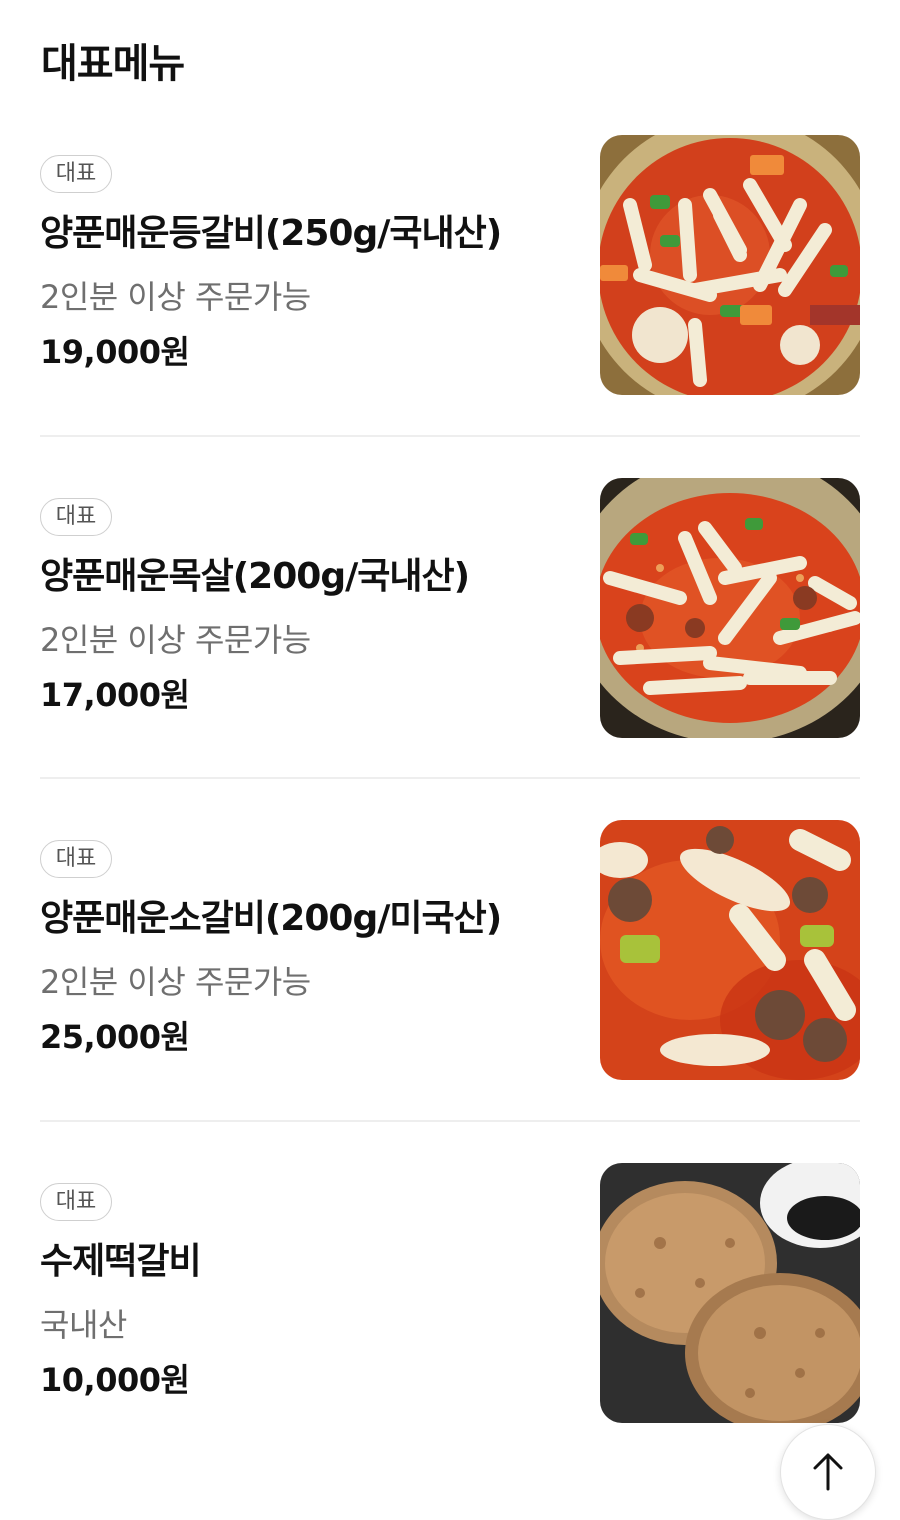 Image resolution: width=900 pixels, height=1520 pixels. What do you see at coordinates (115, 1037) in the screenshot?
I see `menu-item-price: 25,000원` at bounding box center [115, 1037].